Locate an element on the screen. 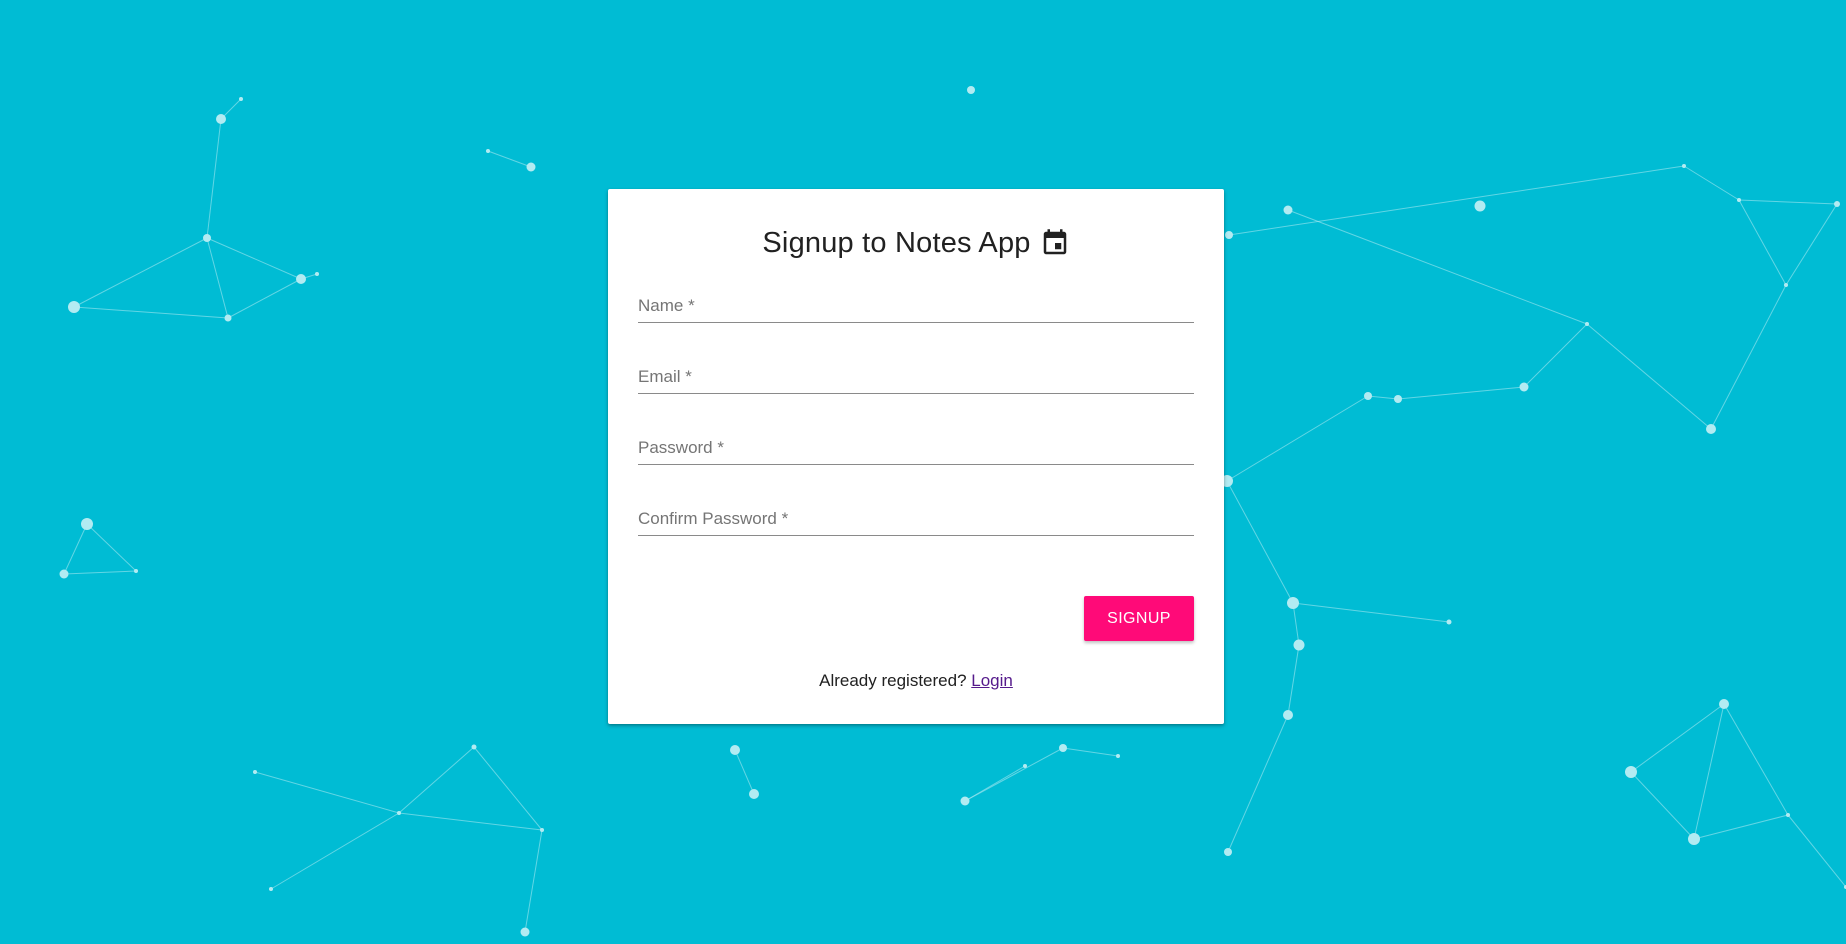 Image resolution: width=1846 pixels, height=944 pixels. confirm-password-field: Confirm Password * is located at coordinates (918, 516).